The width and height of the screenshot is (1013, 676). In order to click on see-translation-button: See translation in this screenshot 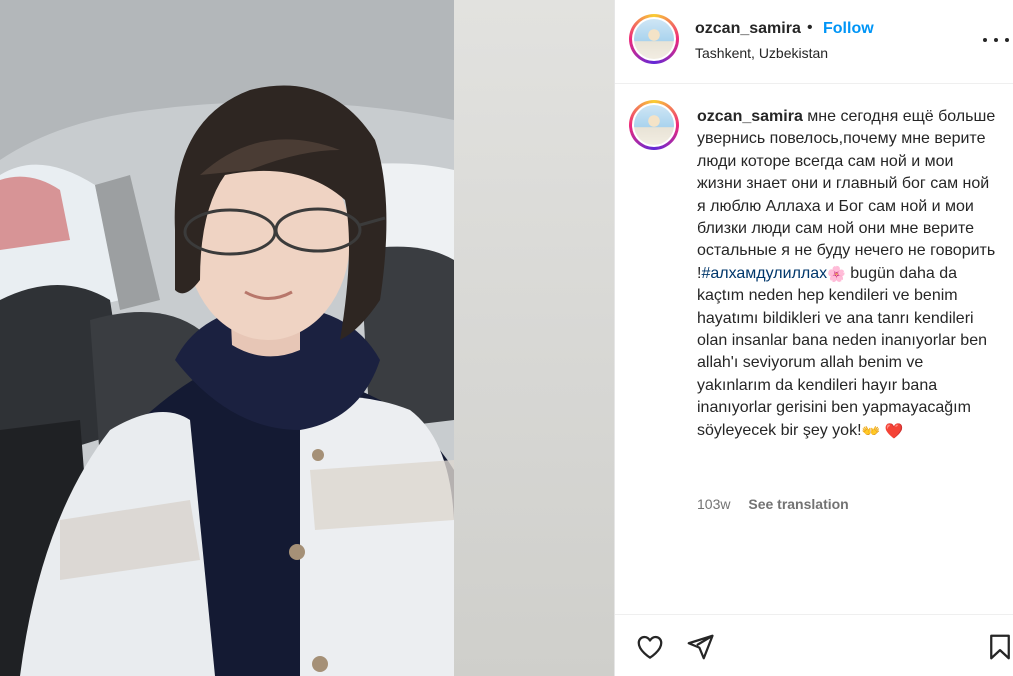, I will do `click(798, 504)`.